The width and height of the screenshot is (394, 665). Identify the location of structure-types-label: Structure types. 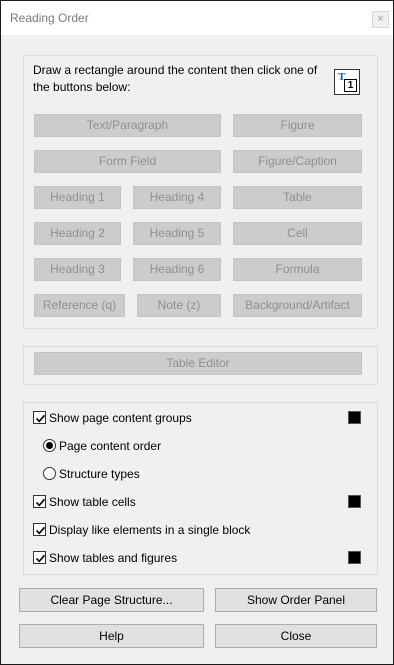
(99, 474).